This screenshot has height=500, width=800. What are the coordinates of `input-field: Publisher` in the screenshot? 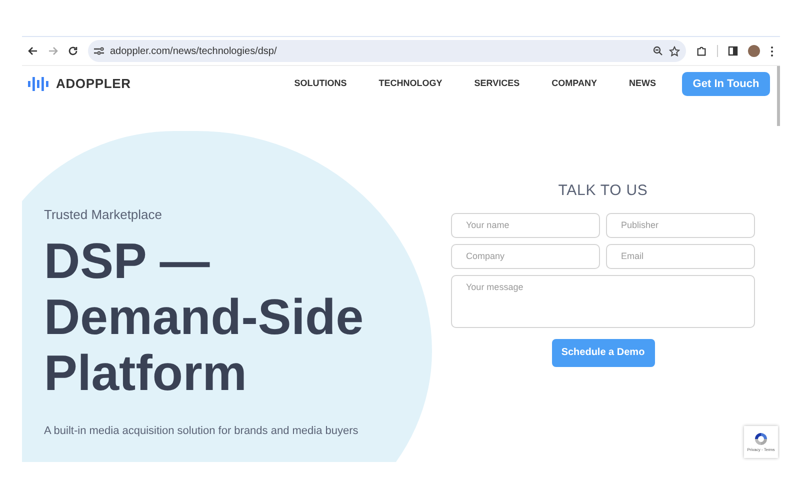 It's located at (680, 225).